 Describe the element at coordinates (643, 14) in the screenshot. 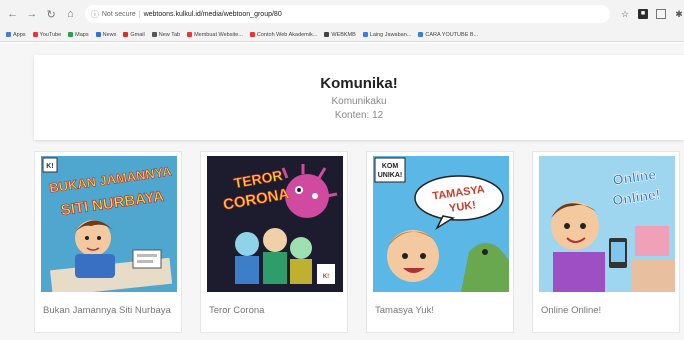

I see `extension-icon: ■` at that location.